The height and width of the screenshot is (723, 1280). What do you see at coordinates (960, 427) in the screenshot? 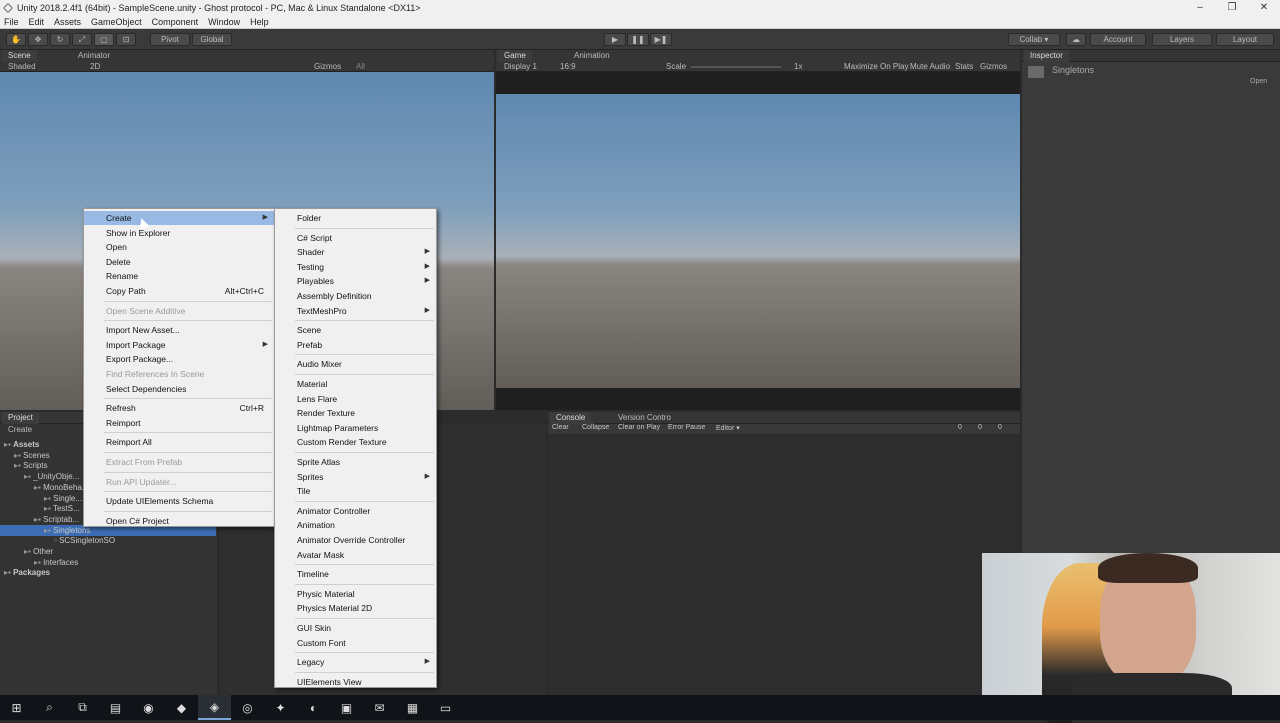
I see `console-info-count: 0` at bounding box center [960, 427].